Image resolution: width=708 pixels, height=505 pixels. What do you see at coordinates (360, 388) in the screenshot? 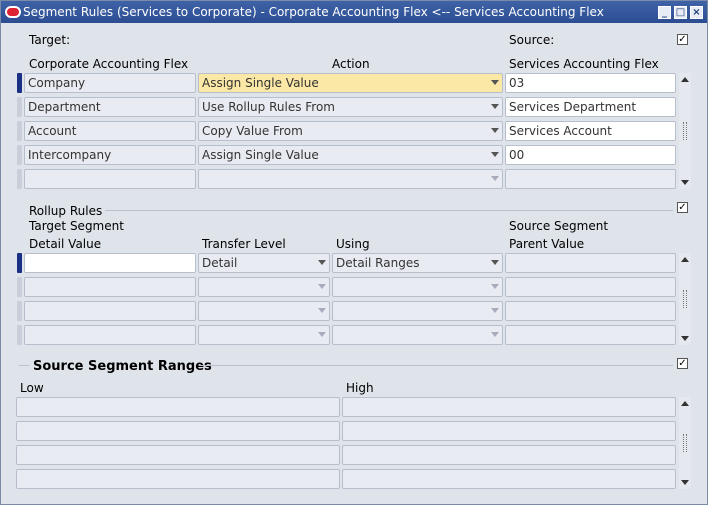
I see `col-high: High` at bounding box center [360, 388].